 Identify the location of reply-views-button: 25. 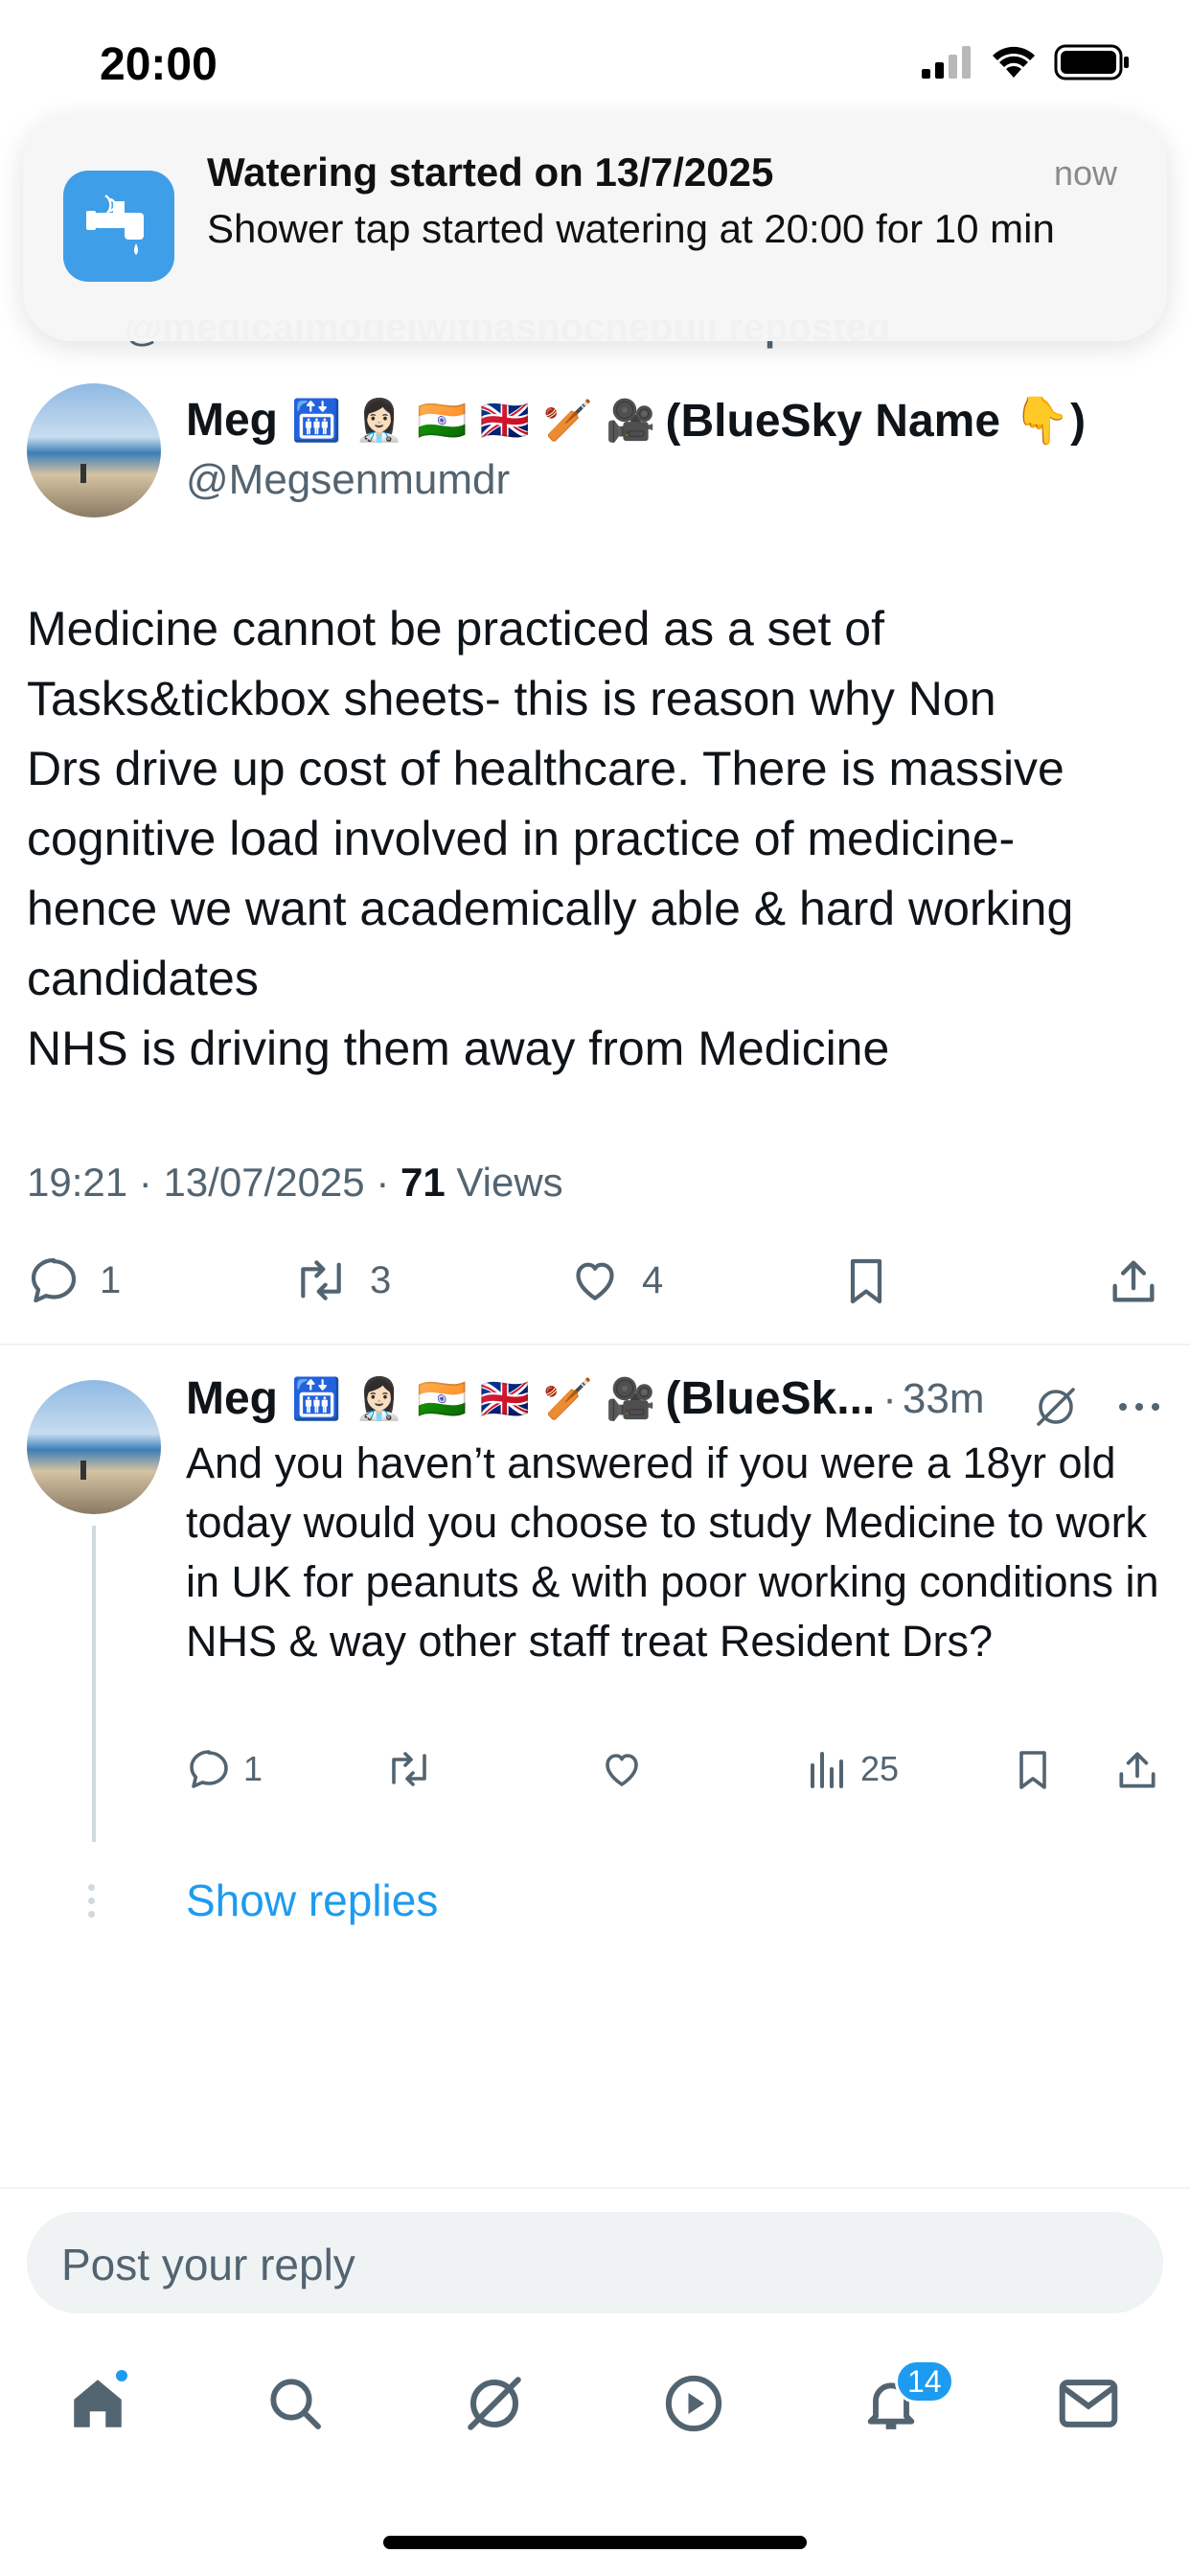
(853, 1769).